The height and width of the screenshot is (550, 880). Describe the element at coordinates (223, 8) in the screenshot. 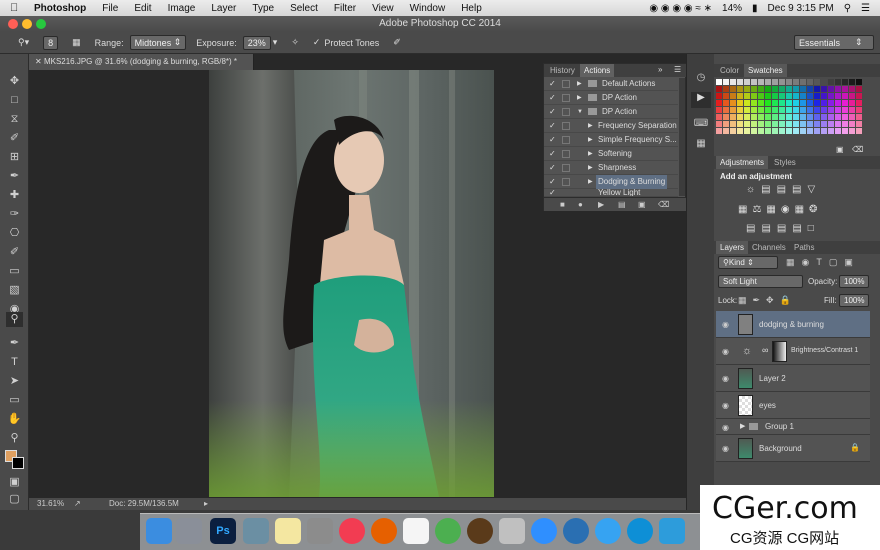

I see `menu-layer: Layer` at that location.